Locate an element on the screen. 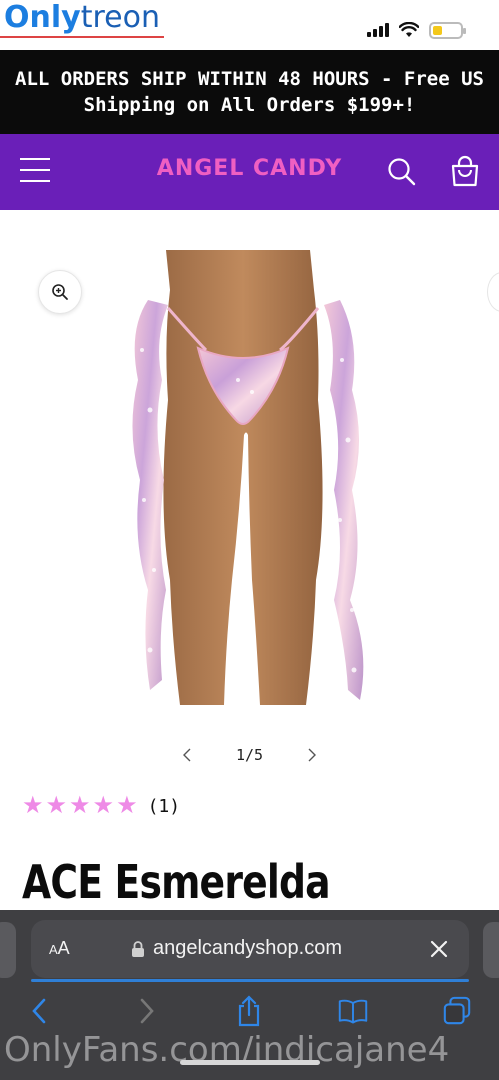 This screenshot has height=1080, width=499. slider-counter: 1/5 is located at coordinates (249, 755).